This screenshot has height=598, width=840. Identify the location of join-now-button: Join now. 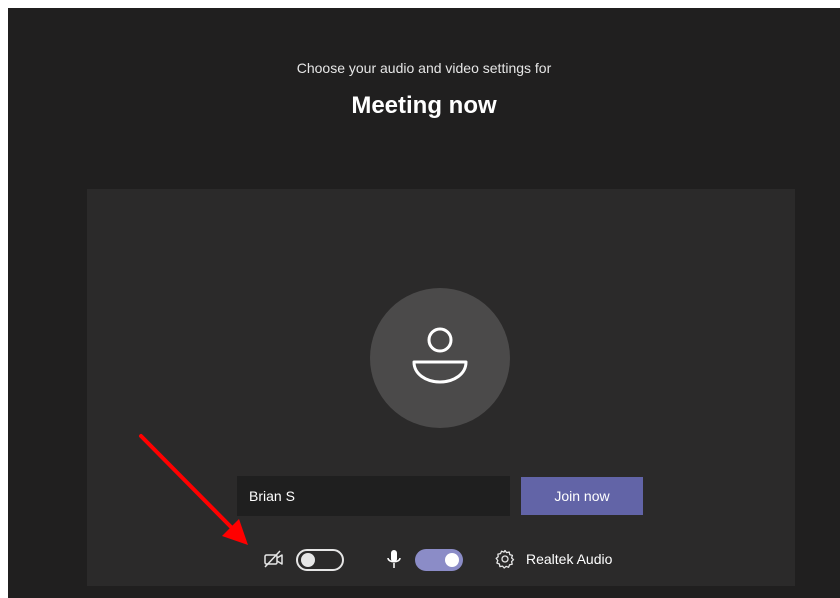
(582, 496).